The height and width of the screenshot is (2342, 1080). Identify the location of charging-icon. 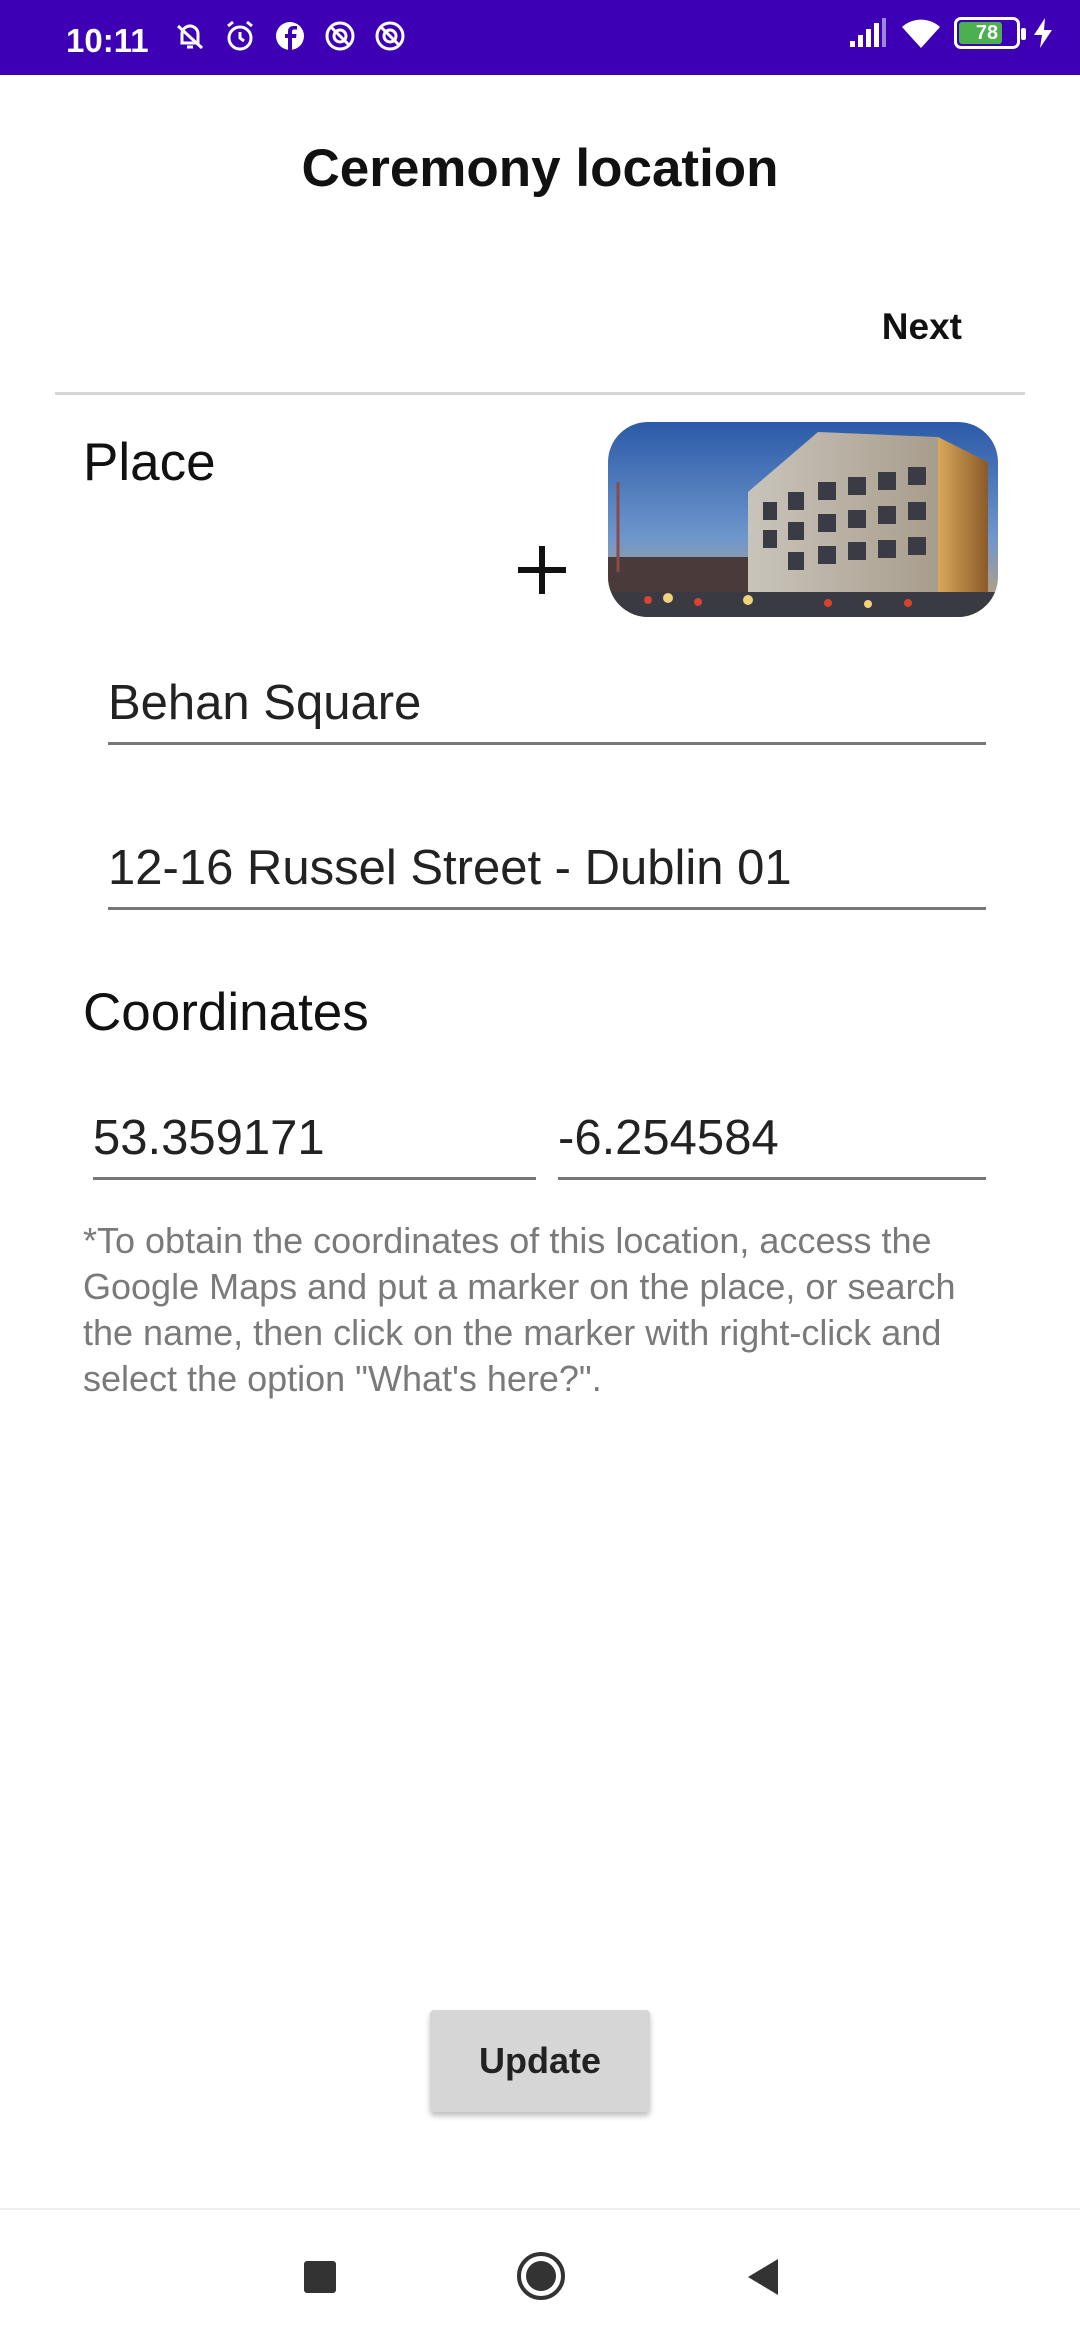
(1043, 33).